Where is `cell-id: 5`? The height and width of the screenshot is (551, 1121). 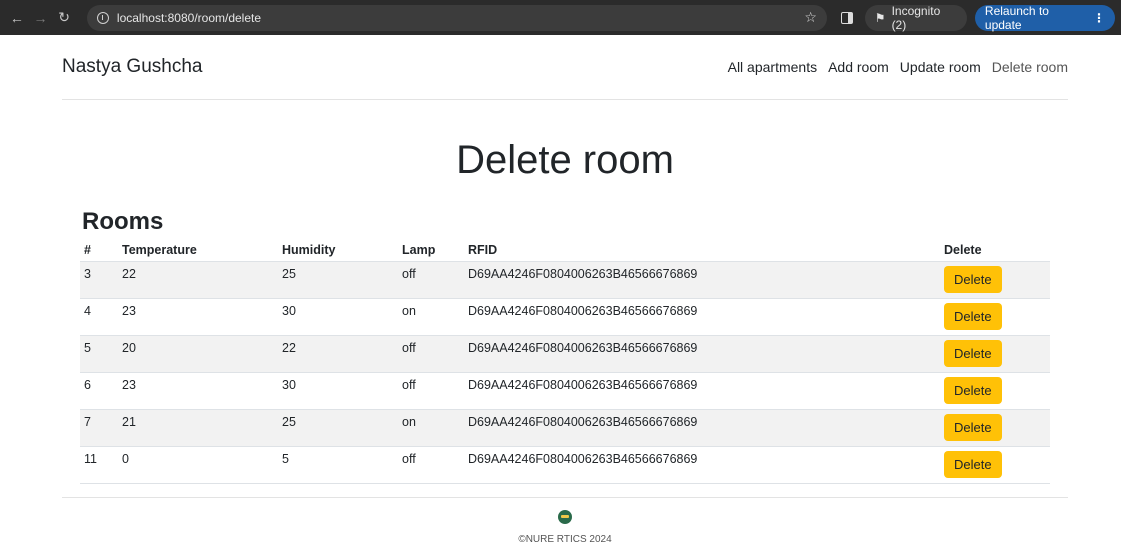 cell-id: 5 is located at coordinates (87, 348).